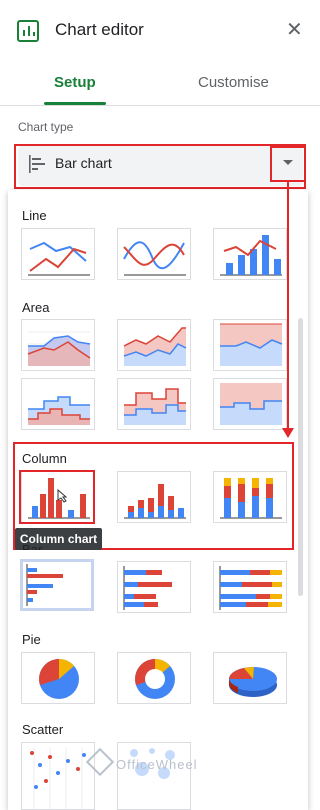 The image size is (320, 810). Describe the element at coordinates (46, 127) in the screenshot. I see `chart-type-label: Chart type` at that location.